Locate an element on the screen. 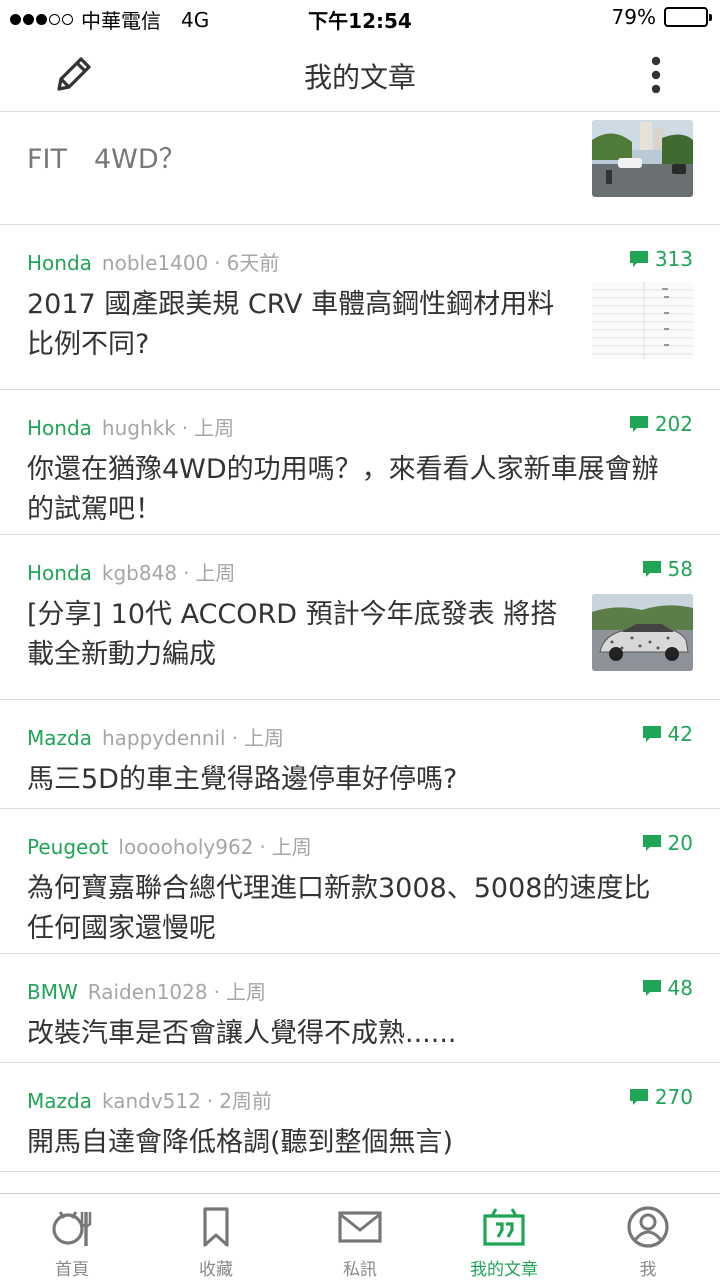  tab-messages: 私訊 is located at coordinates (360, 1237).